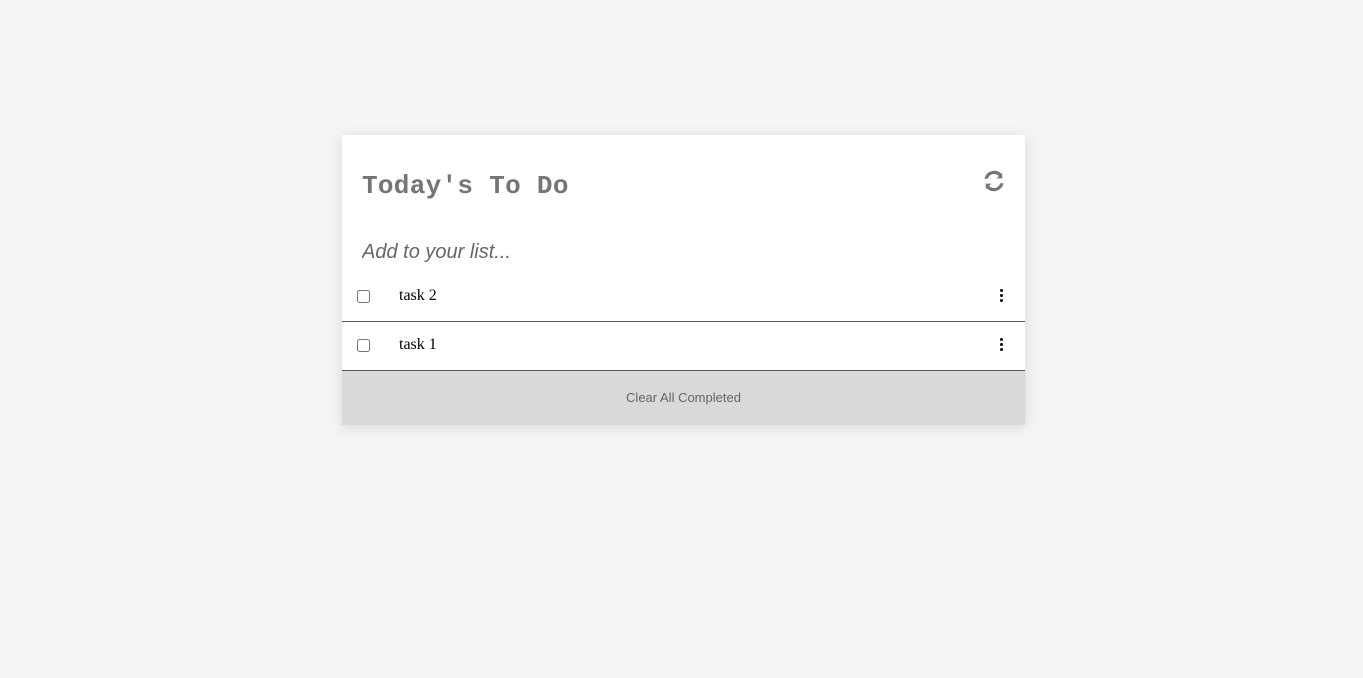  What do you see at coordinates (683, 297) in the screenshot?
I see `task-row: task 2` at bounding box center [683, 297].